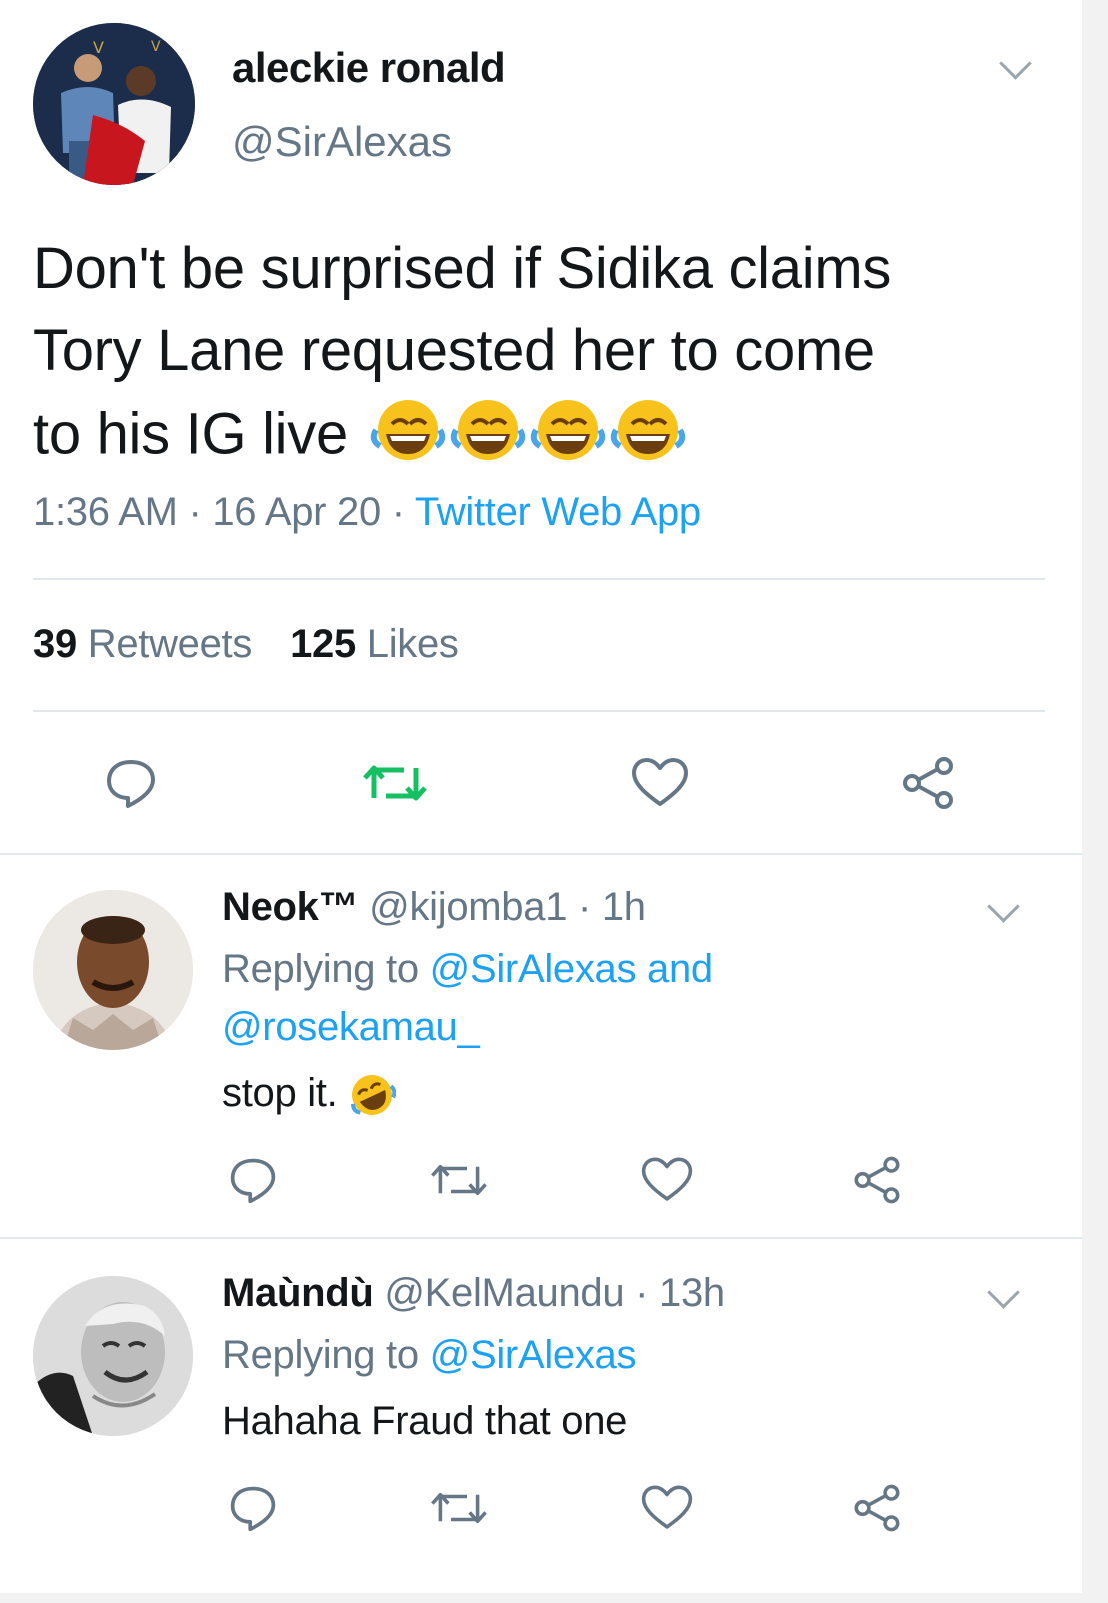  I want to click on reply-text: stop it., so click(309, 1095).